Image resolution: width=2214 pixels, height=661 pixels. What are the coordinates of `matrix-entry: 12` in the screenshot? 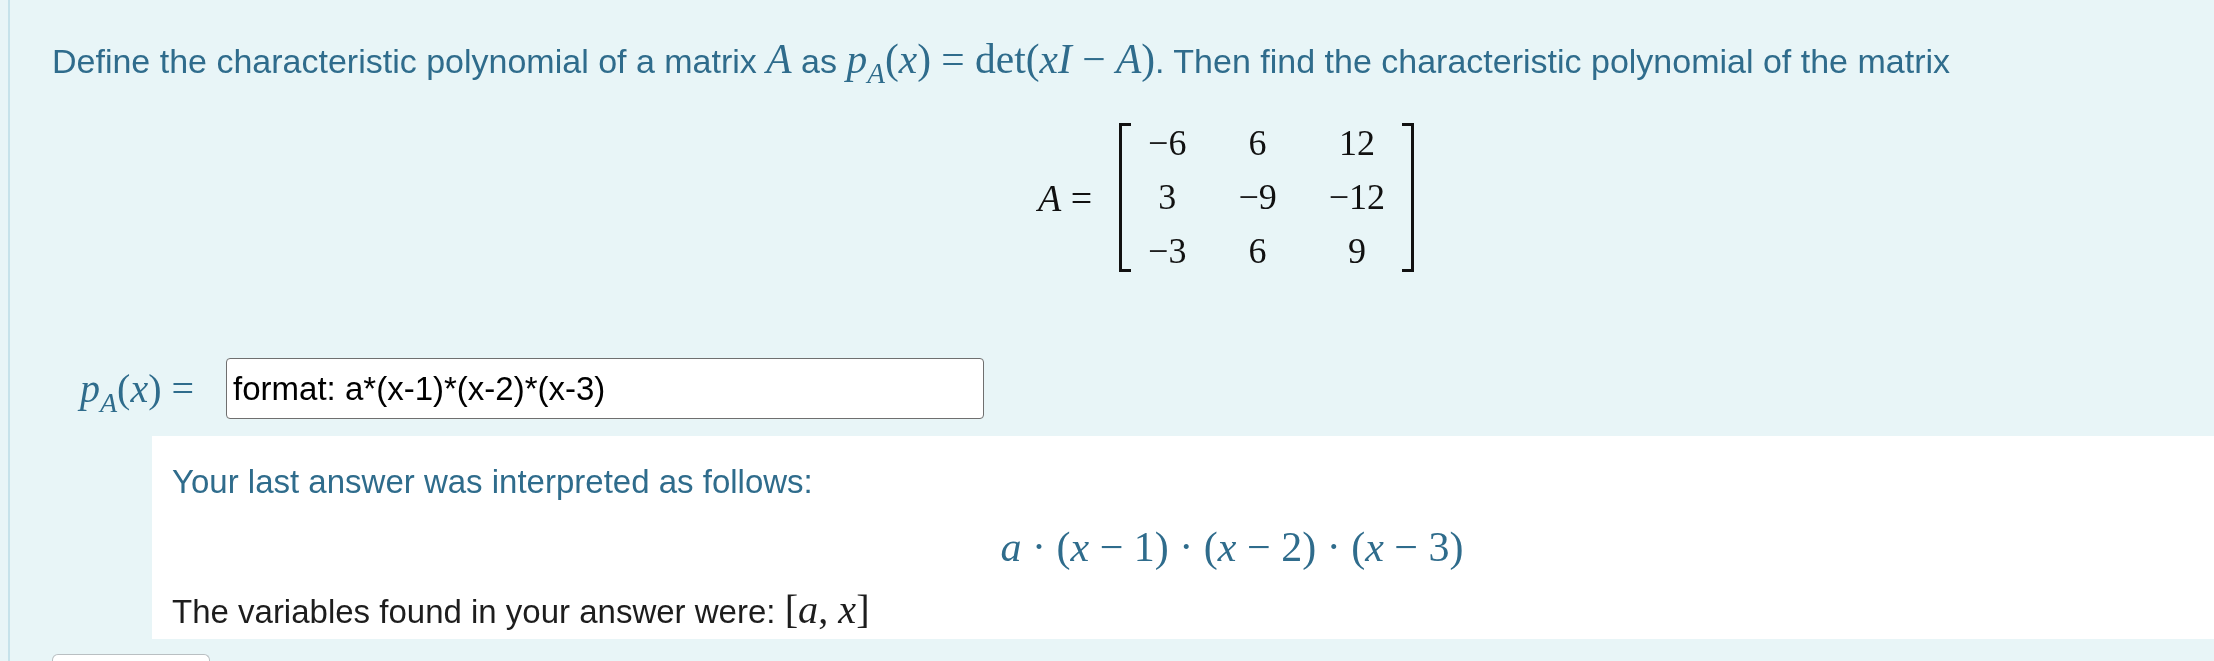 It's located at (1356, 143).